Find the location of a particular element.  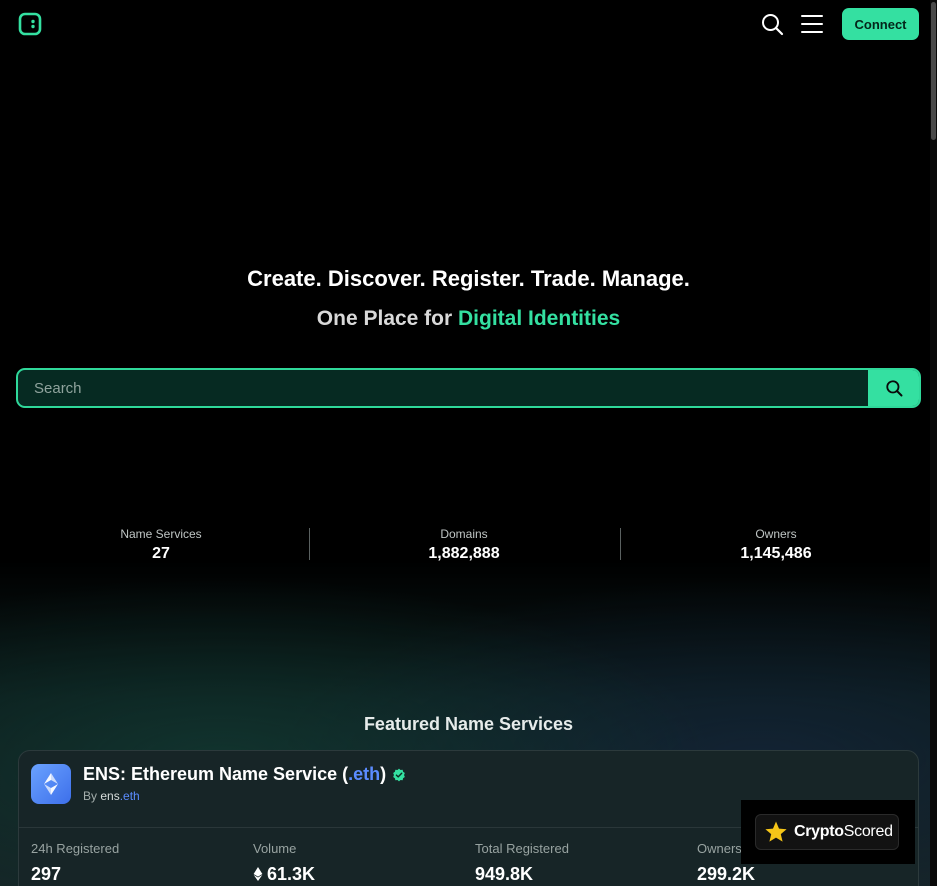

by-prefix: By is located at coordinates (92, 796).